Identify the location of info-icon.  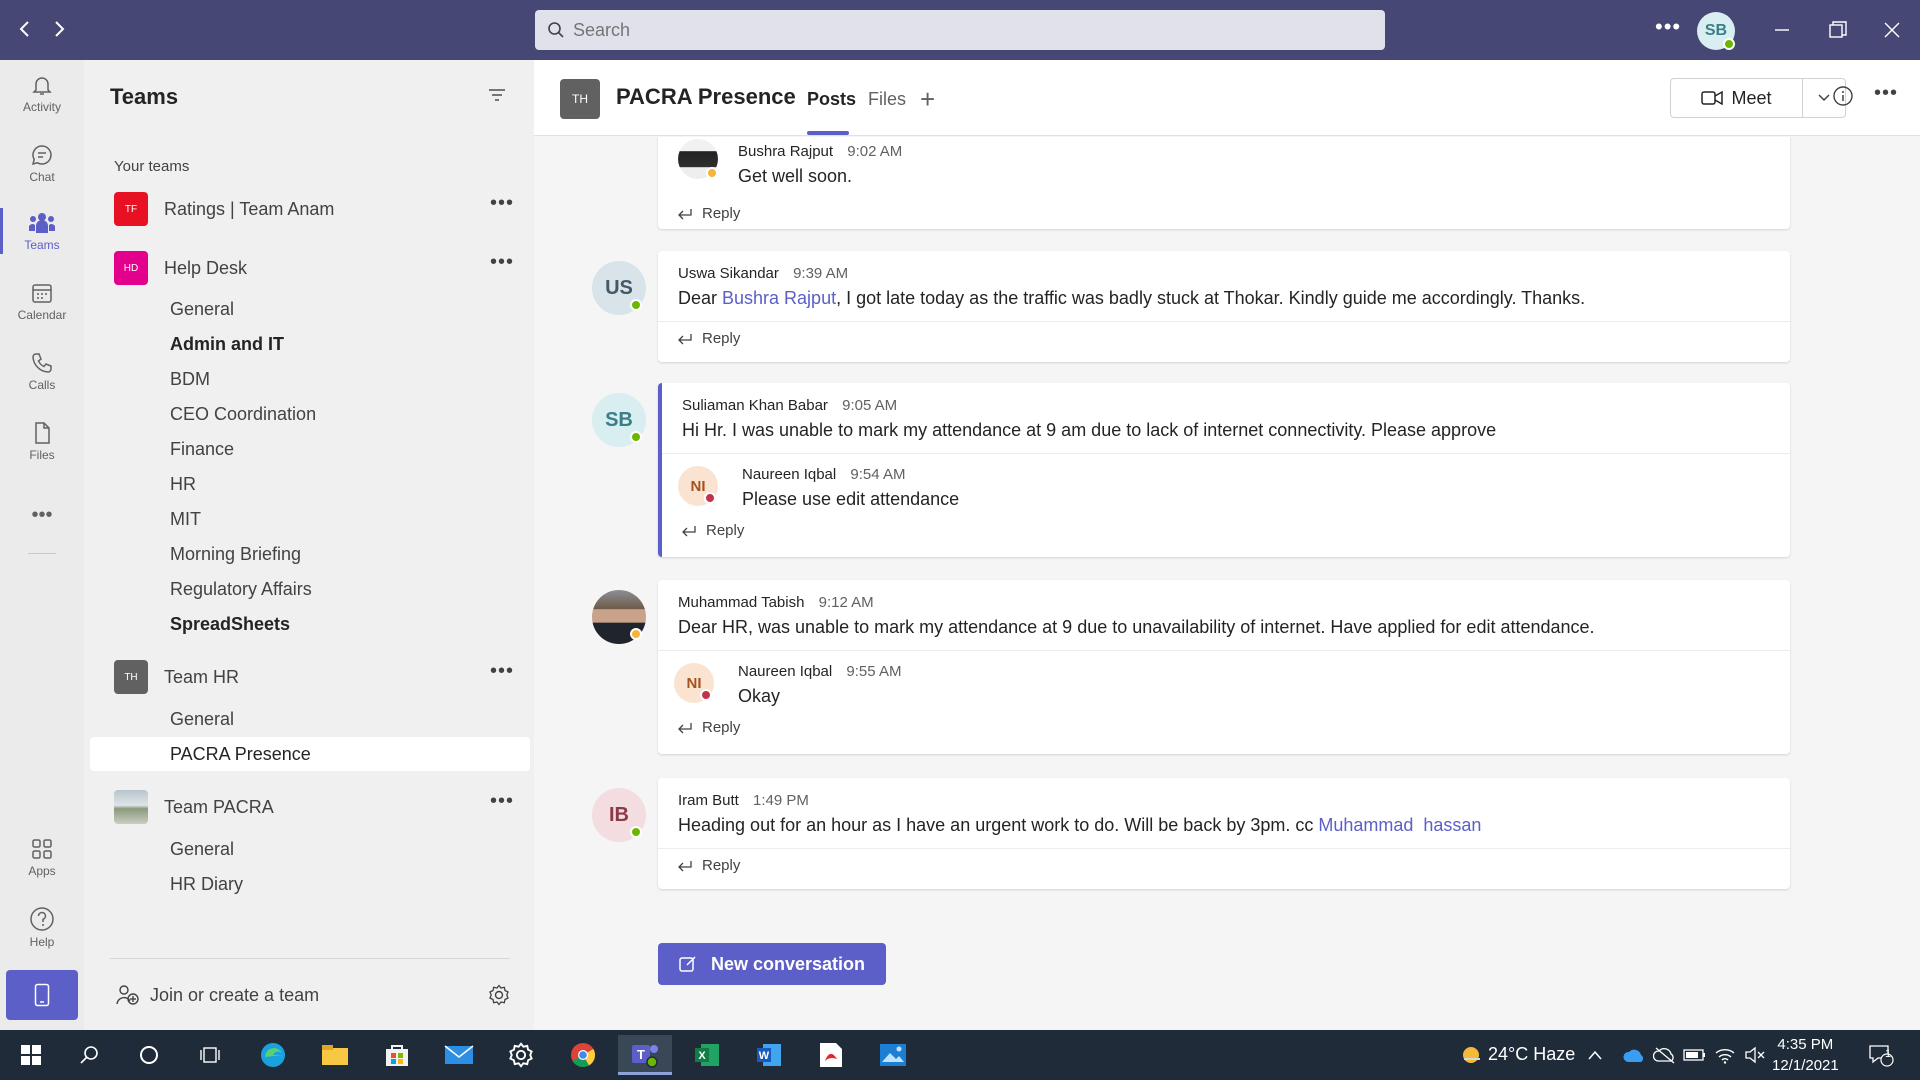
(1843, 98).